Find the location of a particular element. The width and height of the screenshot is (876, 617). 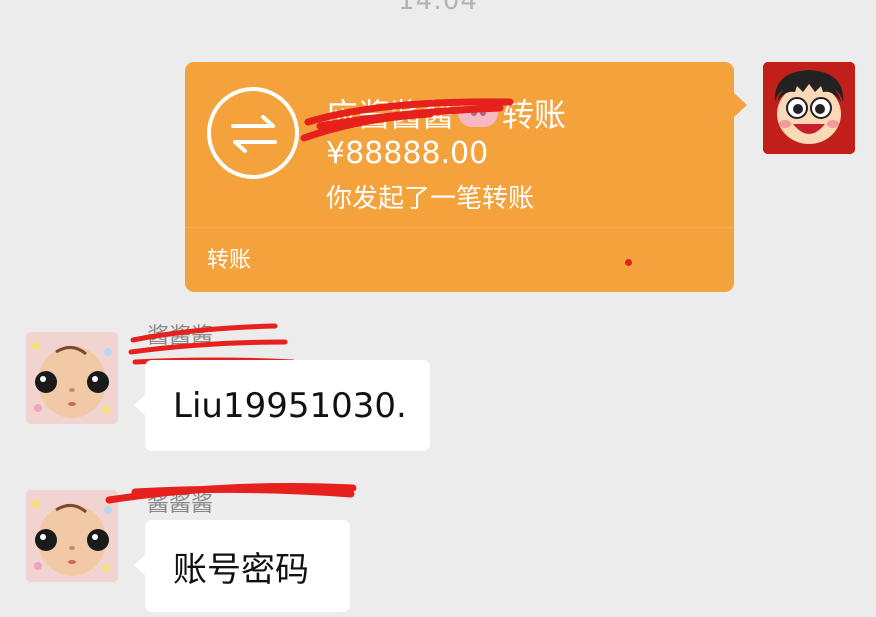

message-bubble: Liu19951030. is located at coordinates (282, 405).